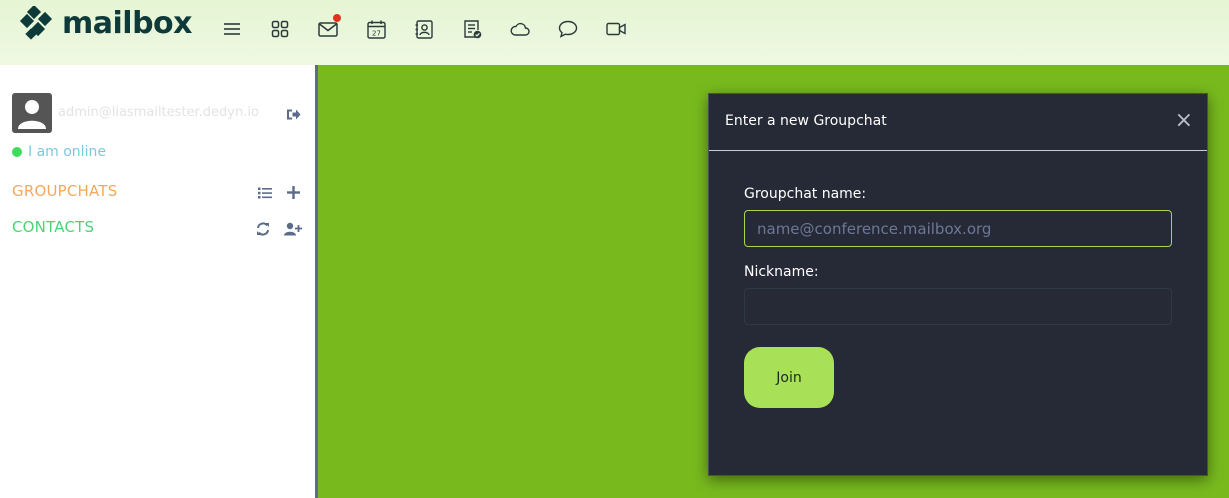 The width and height of the screenshot is (1229, 498). What do you see at coordinates (316, 281) in the screenshot?
I see `sidebar-divider` at bounding box center [316, 281].